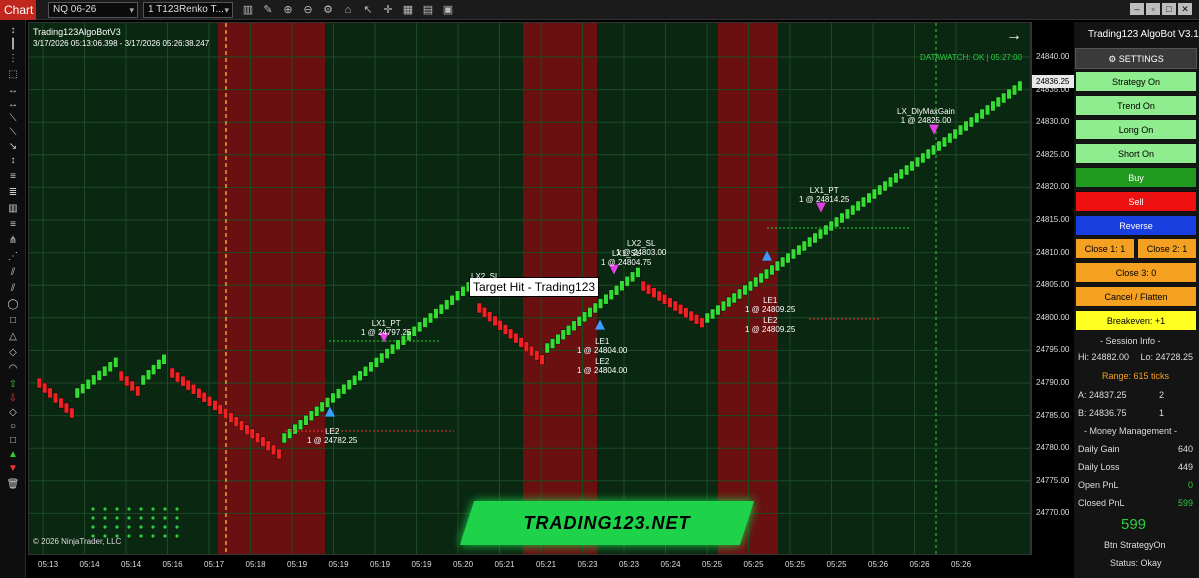 Image resolution: width=1199 pixels, height=578 pixels. I want to click on breakeven-button: Breakeven: +1, so click(1136, 320).